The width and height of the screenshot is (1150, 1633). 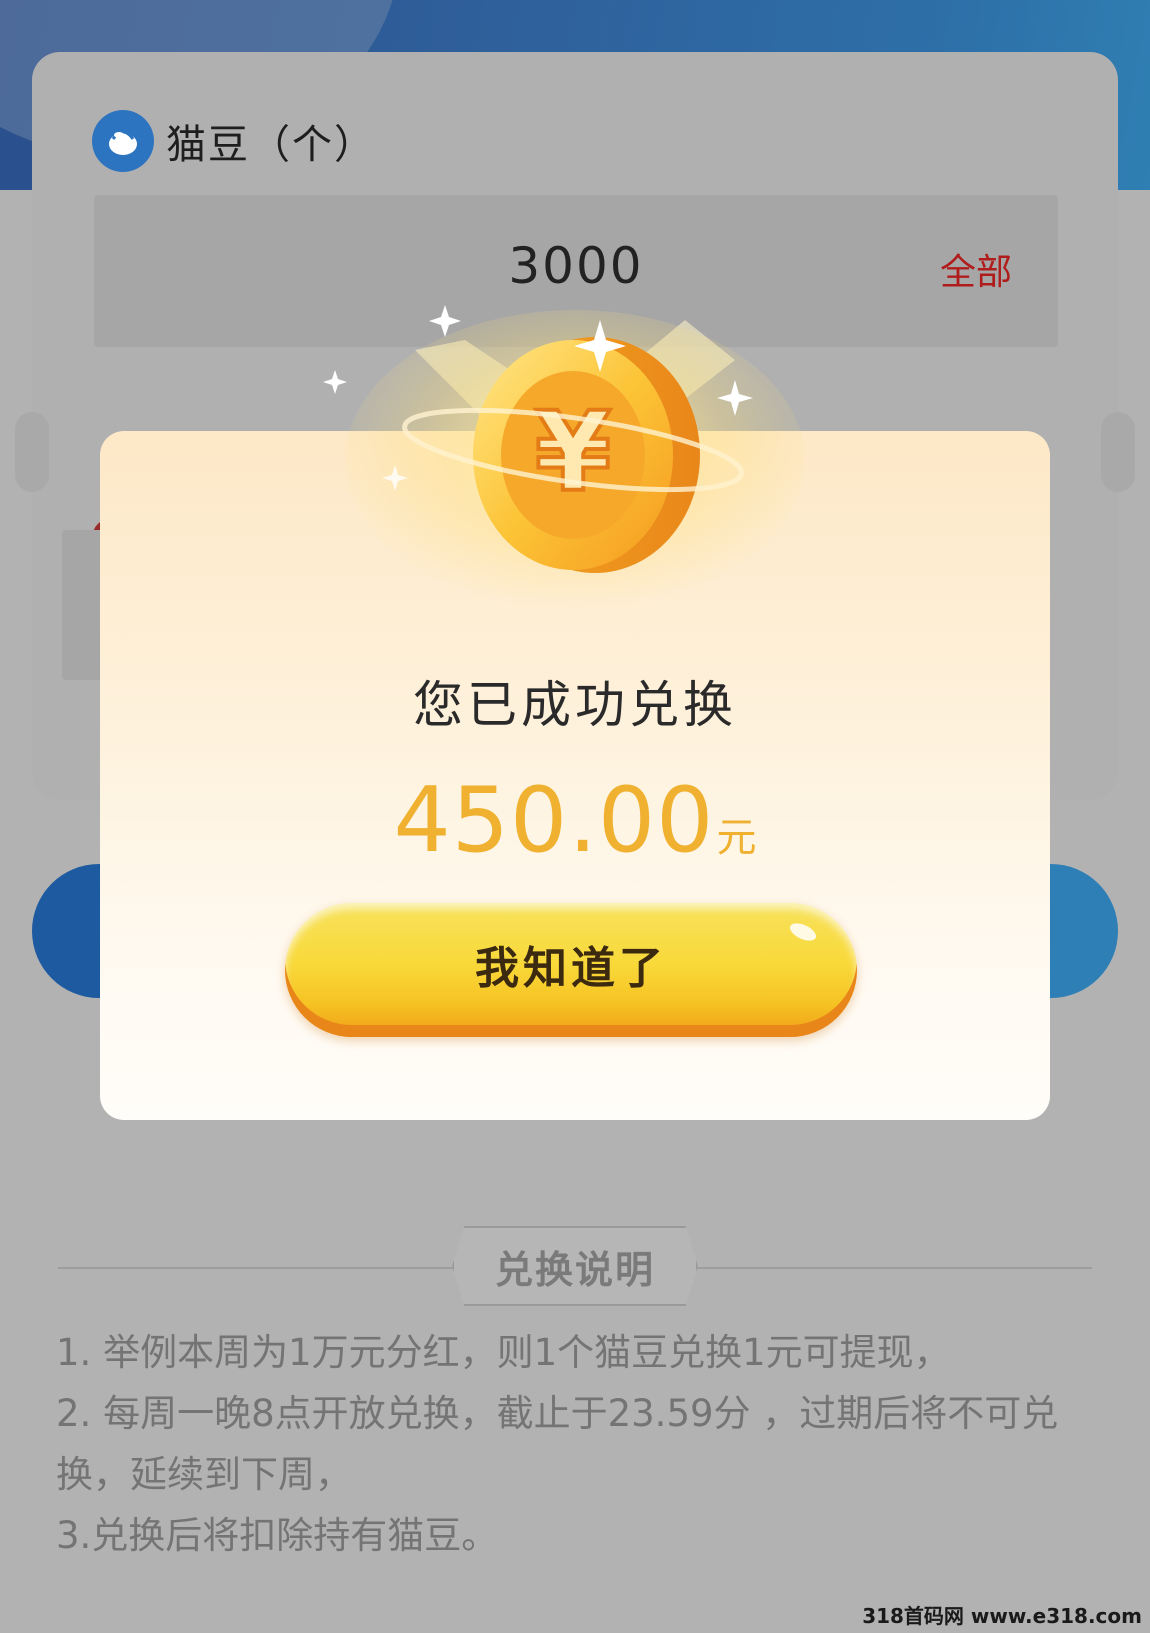 What do you see at coordinates (573, 452) in the screenshot?
I see `yuan-symbol: ¥` at bounding box center [573, 452].